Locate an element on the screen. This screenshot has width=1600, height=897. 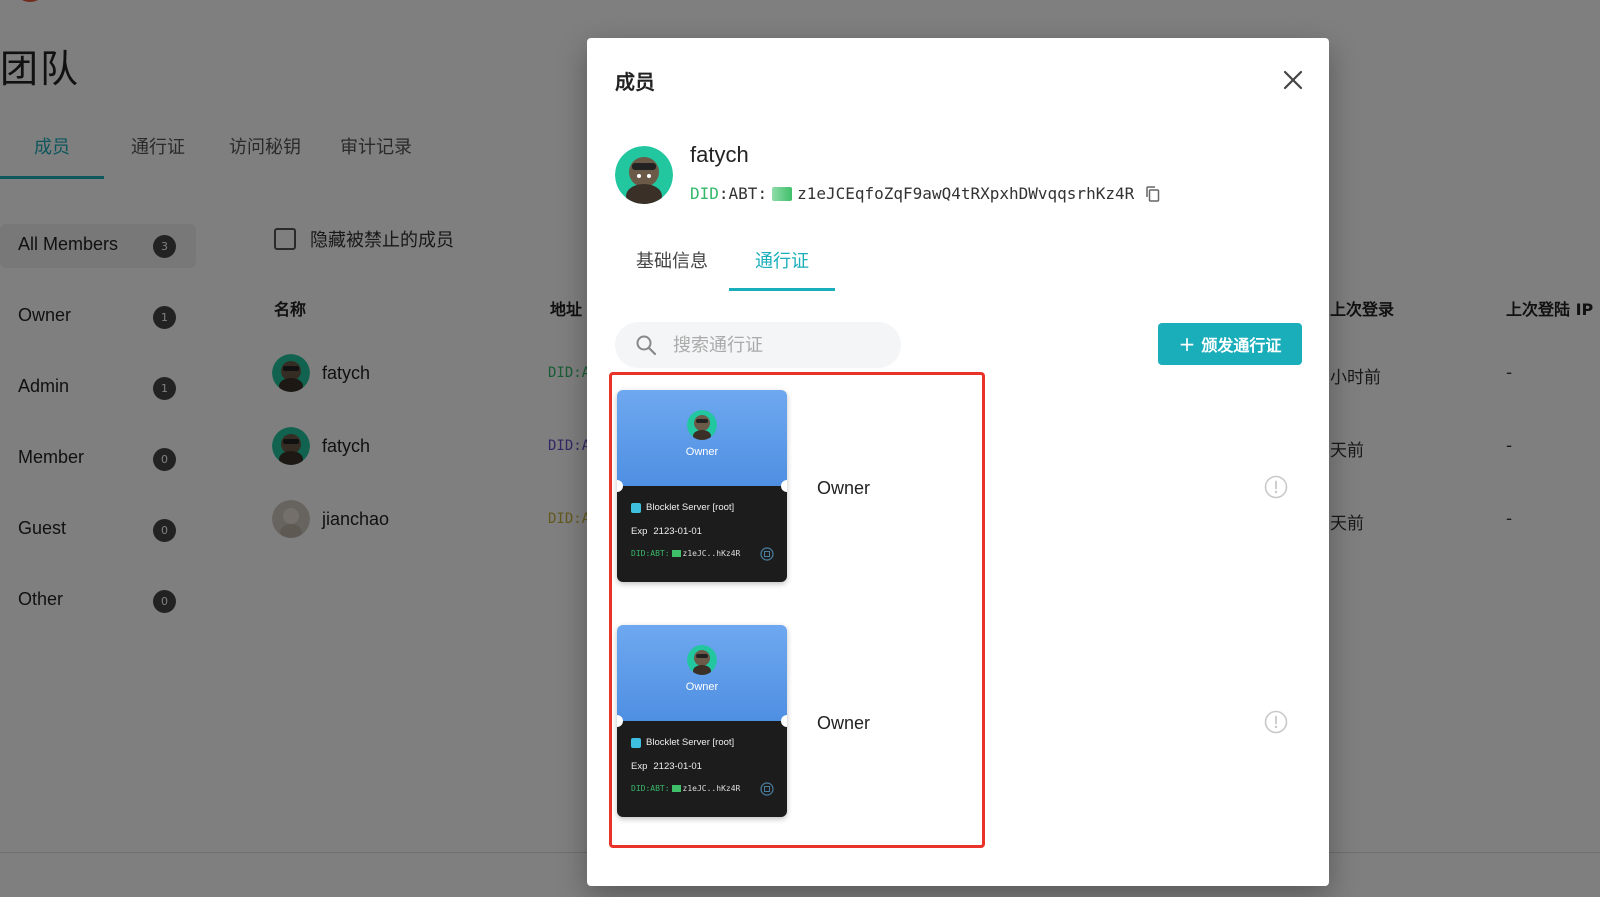
tab-basic-info: 基础信息 is located at coordinates (672, 264).